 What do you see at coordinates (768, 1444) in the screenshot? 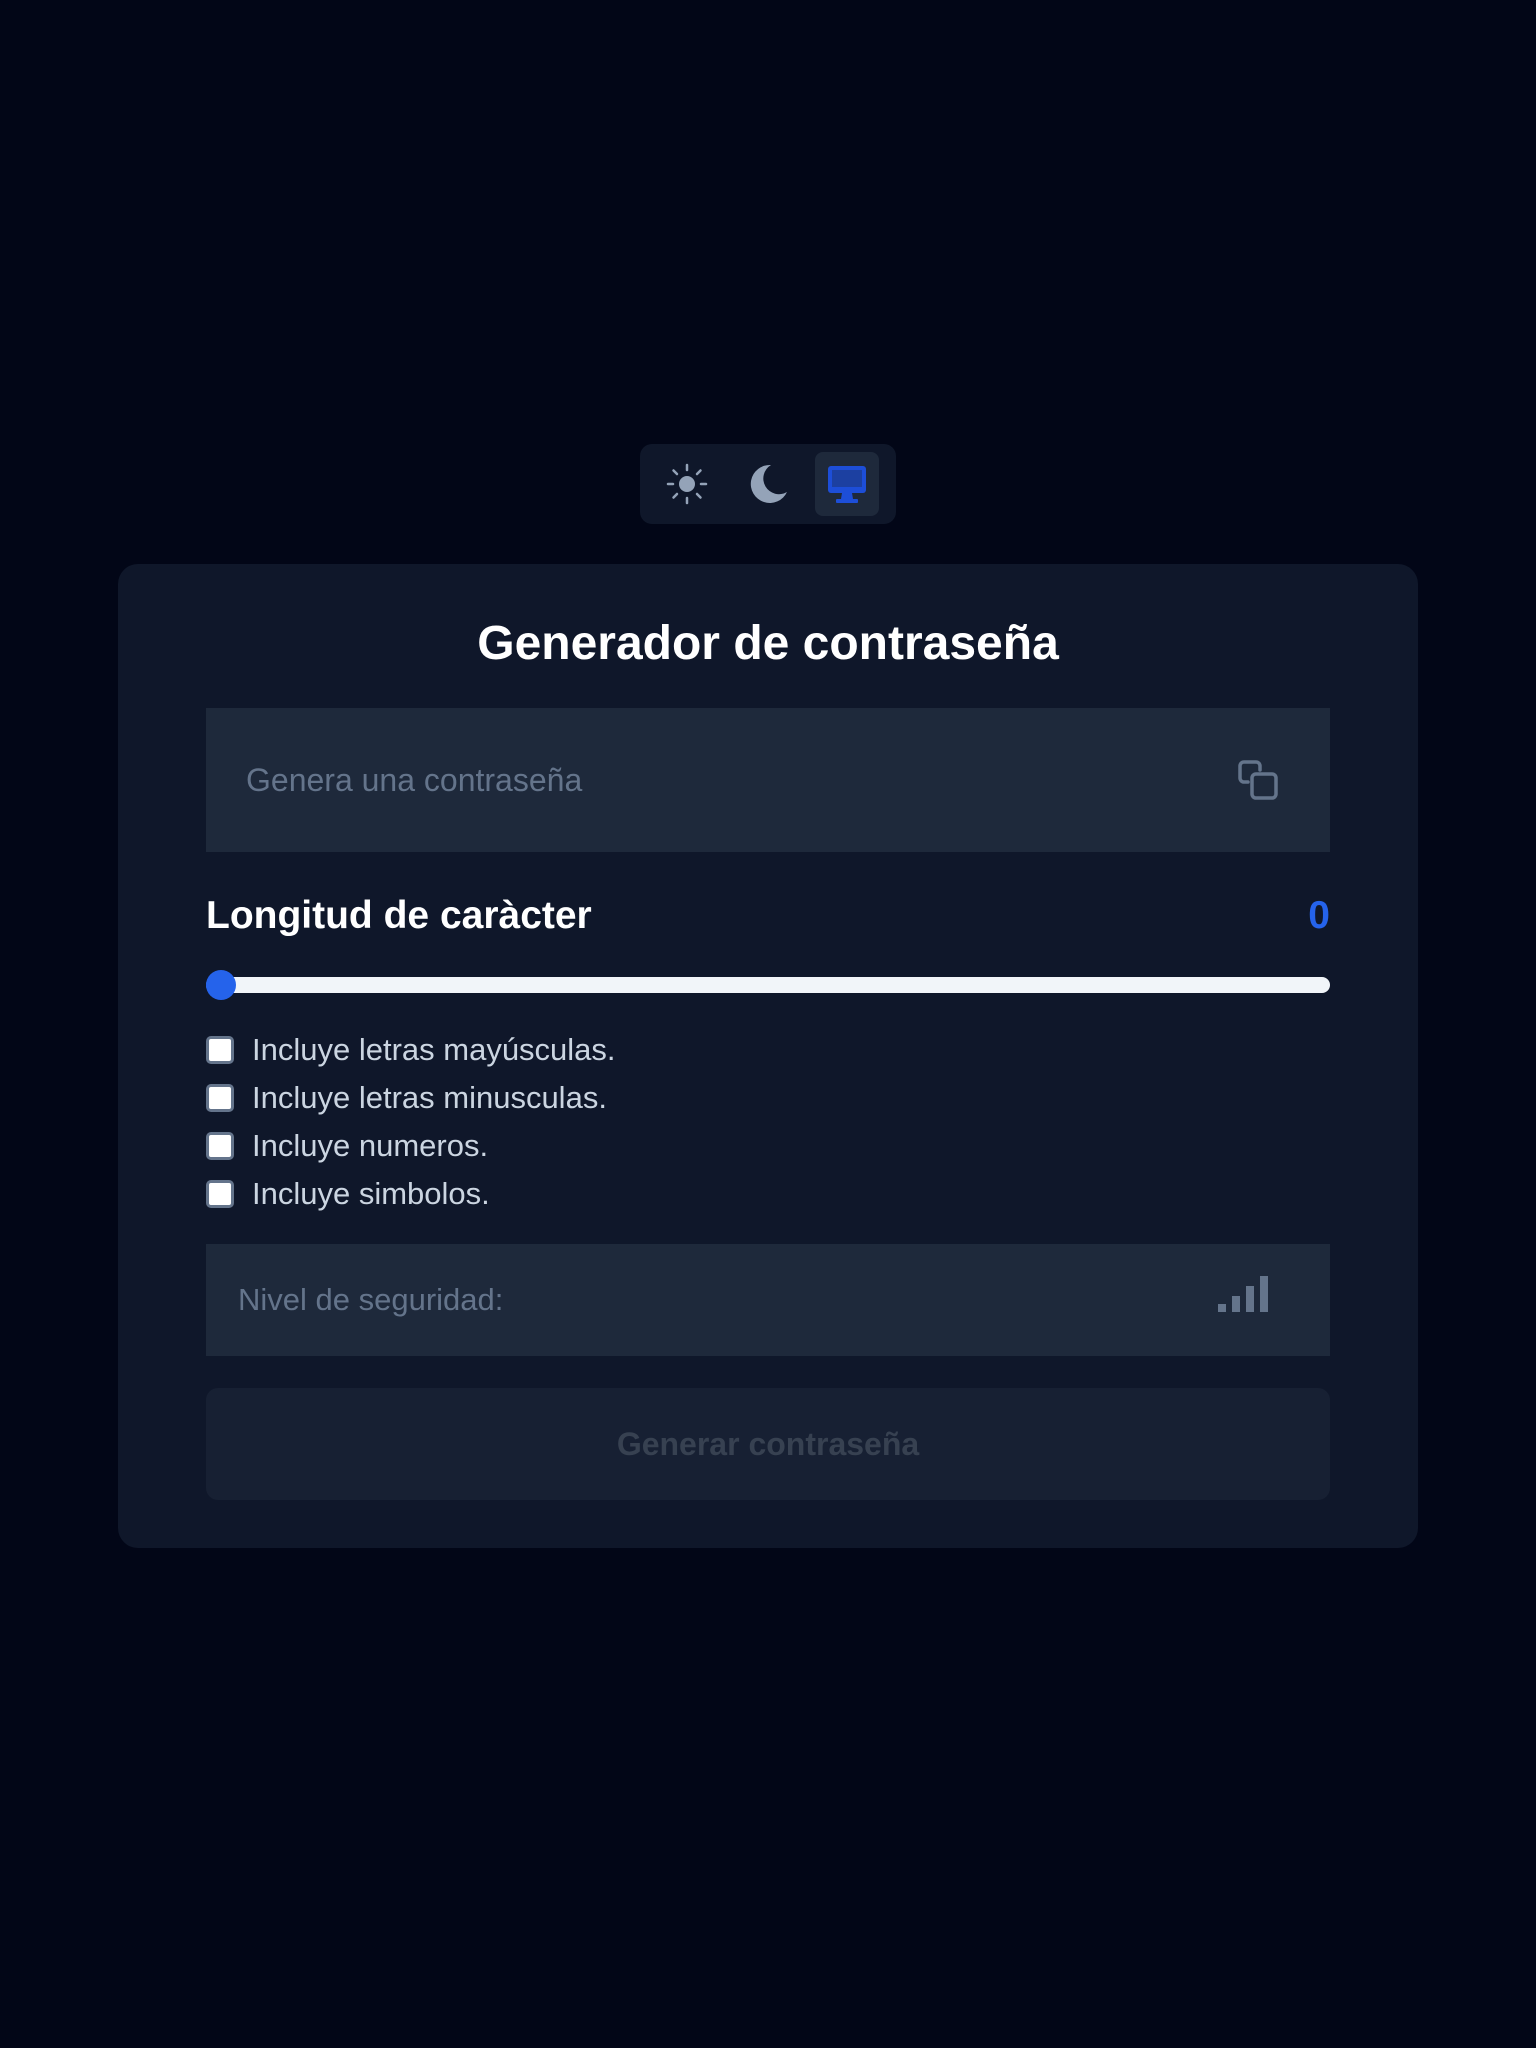
I see `generate-password-button: Generar contraseña` at bounding box center [768, 1444].